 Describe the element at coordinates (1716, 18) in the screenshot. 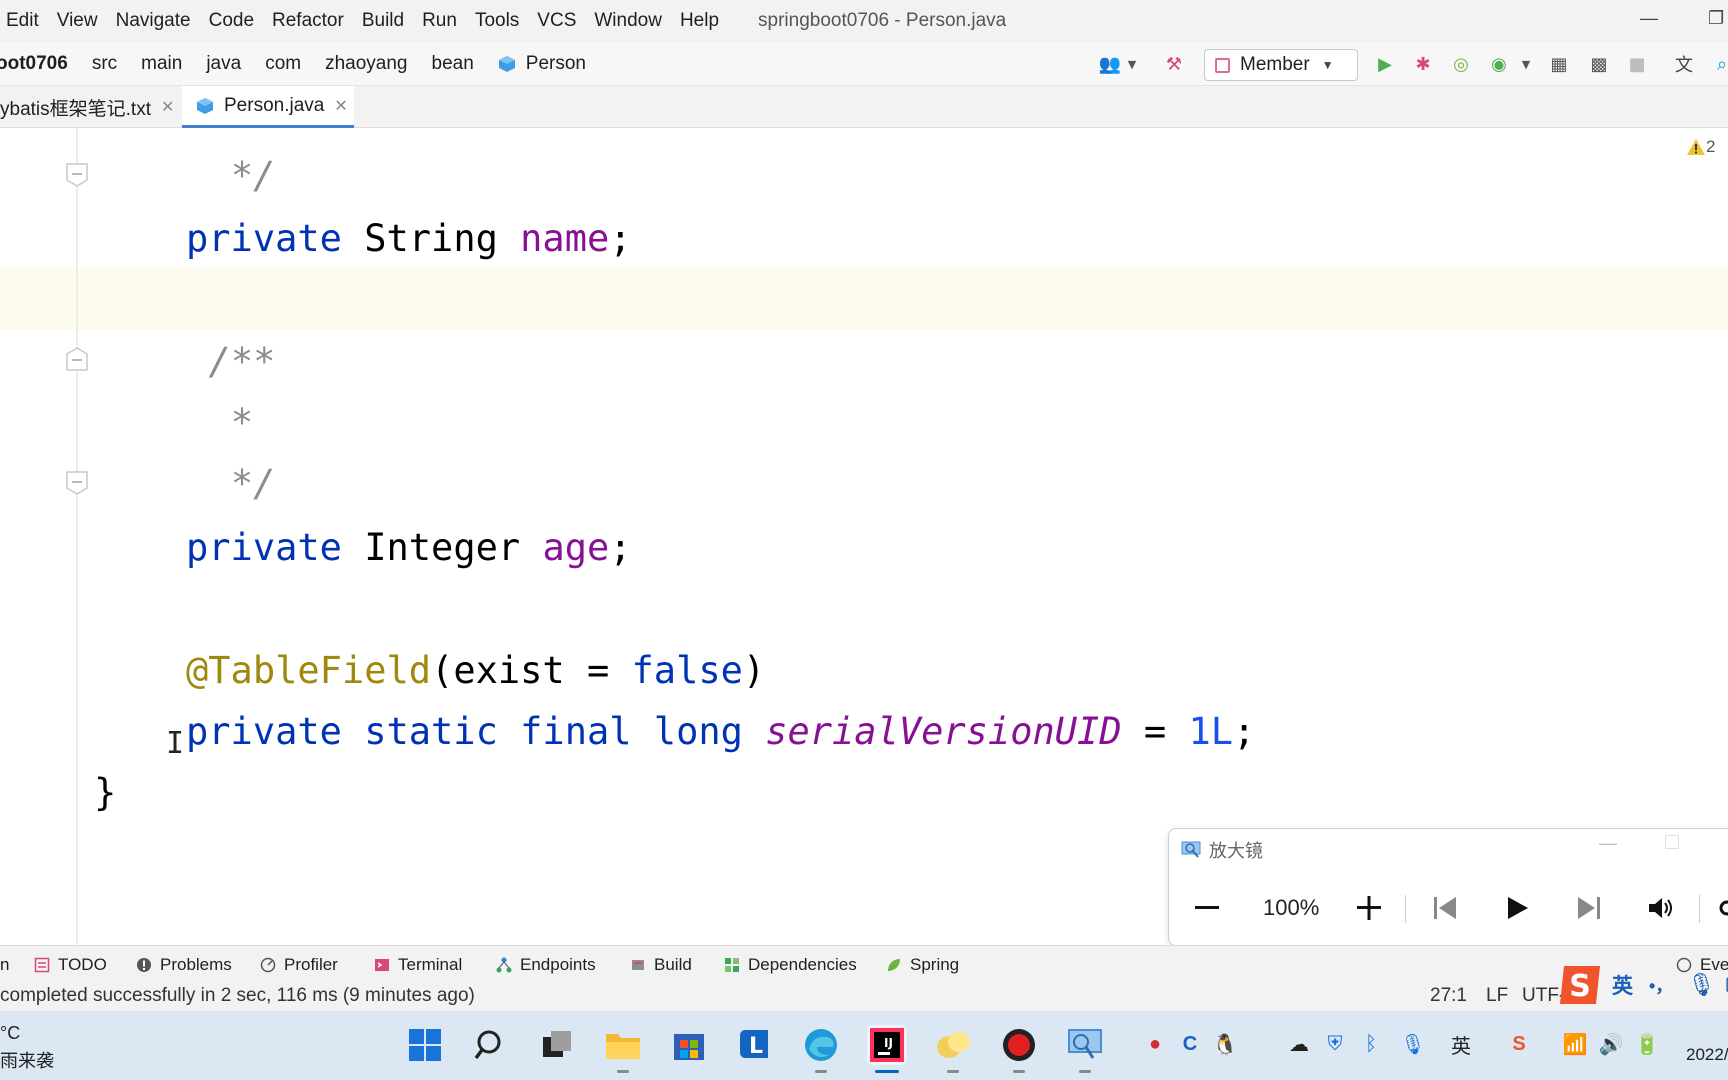

I see `restore-icon: ❐` at that location.